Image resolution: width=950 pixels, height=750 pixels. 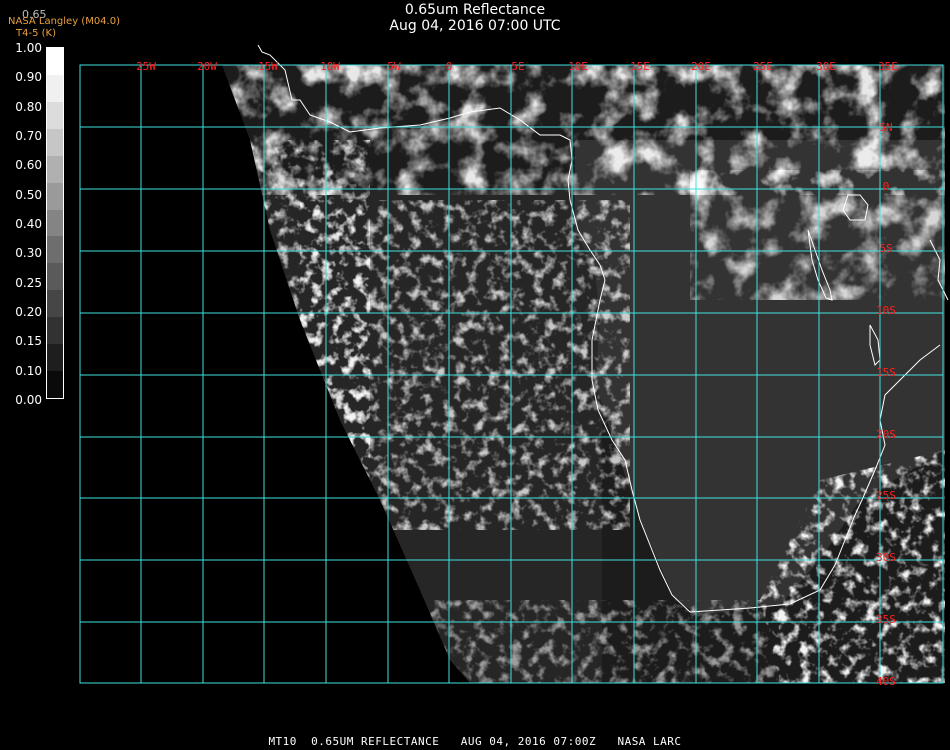 I want to click on credit-org: NASA Langley (M04.0), so click(x=64, y=21).